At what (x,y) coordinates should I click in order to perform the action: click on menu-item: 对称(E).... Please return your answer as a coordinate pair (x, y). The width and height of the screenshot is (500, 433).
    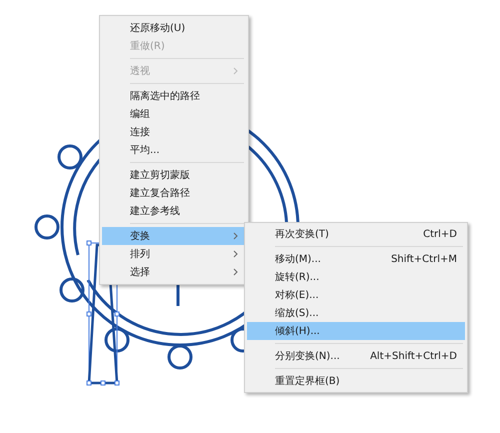
    Looking at the image, I should click on (356, 295).